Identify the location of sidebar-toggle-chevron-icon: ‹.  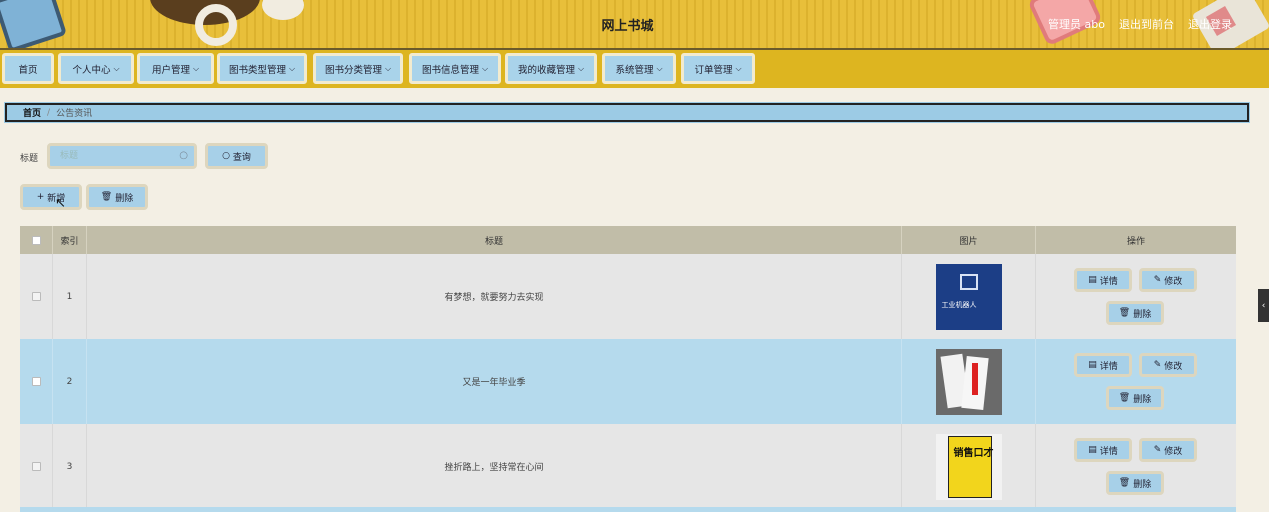
(1263, 305).